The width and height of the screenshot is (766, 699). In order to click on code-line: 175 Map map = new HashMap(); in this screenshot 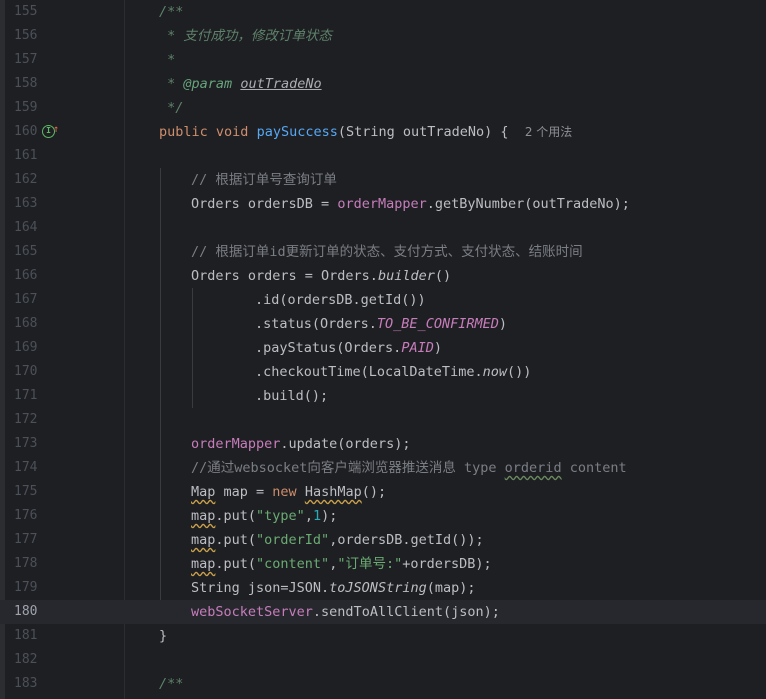, I will do `click(383, 492)`.